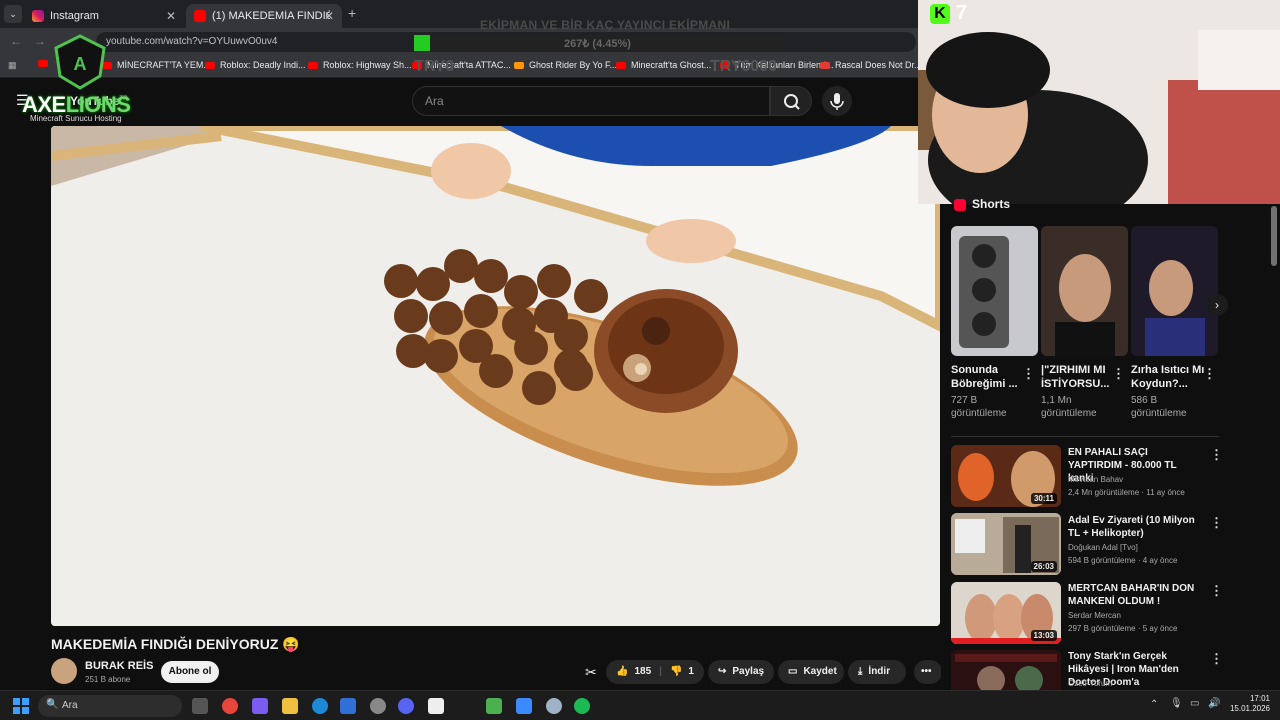 This screenshot has width=1280, height=720. What do you see at coordinates (320, 706) in the screenshot?
I see `edge-icon` at bounding box center [320, 706].